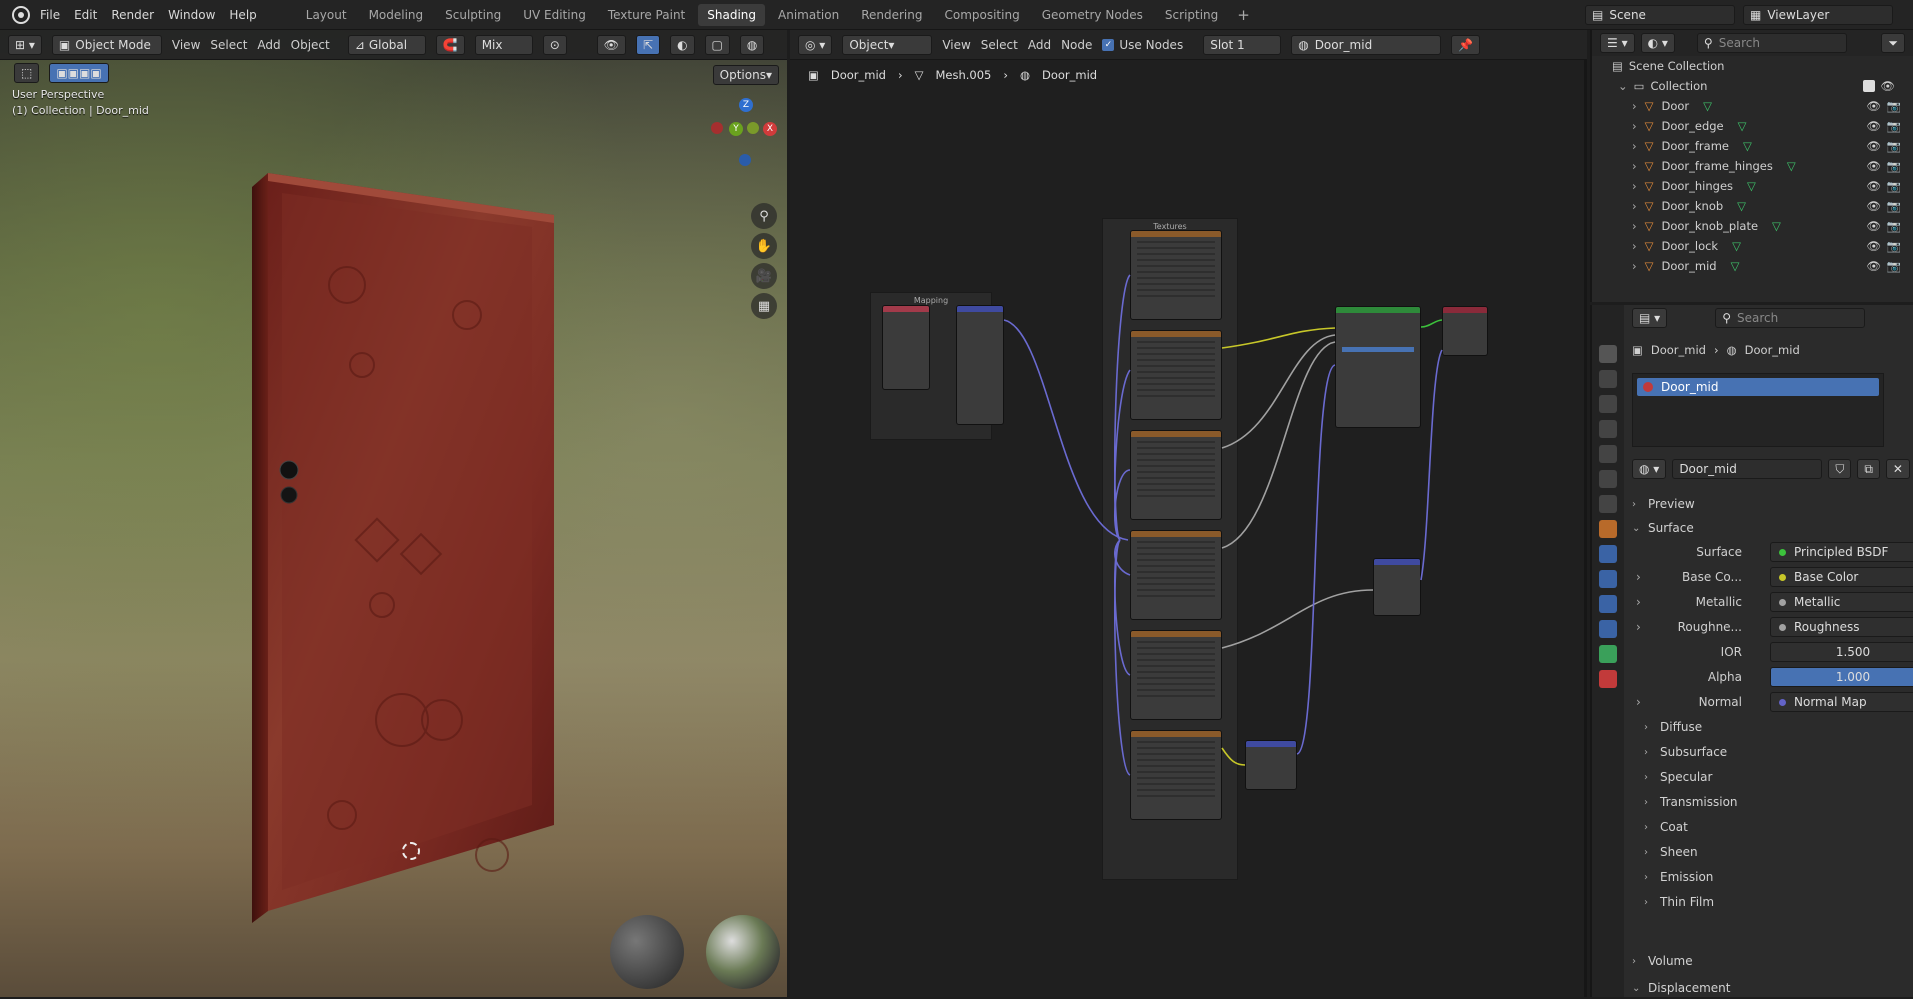 The height and width of the screenshot is (999, 1913). What do you see at coordinates (1608, 504) in the screenshot?
I see `collection-tab-icon` at bounding box center [1608, 504].